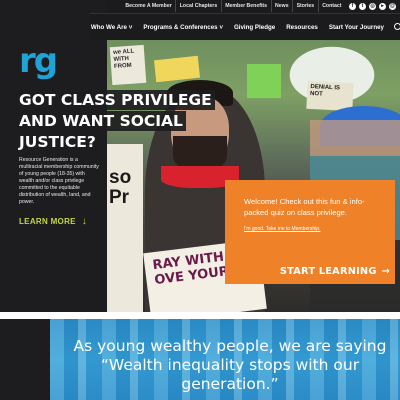 This screenshot has width=400, height=400. I want to click on become-member-link: Become A Member, so click(148, 6).